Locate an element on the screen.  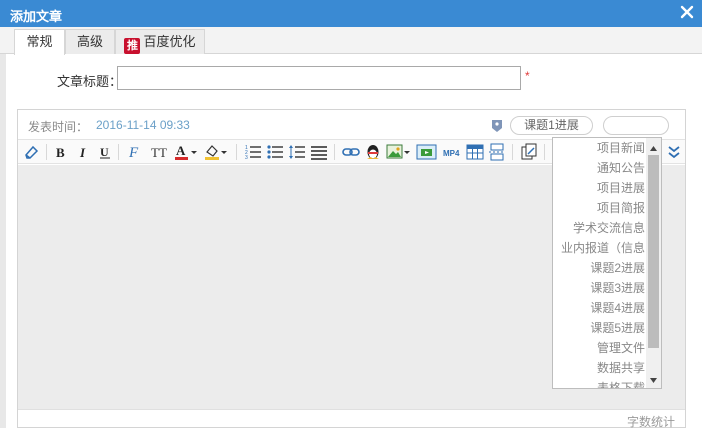
svg-text: A is located at coordinates (181, 150).